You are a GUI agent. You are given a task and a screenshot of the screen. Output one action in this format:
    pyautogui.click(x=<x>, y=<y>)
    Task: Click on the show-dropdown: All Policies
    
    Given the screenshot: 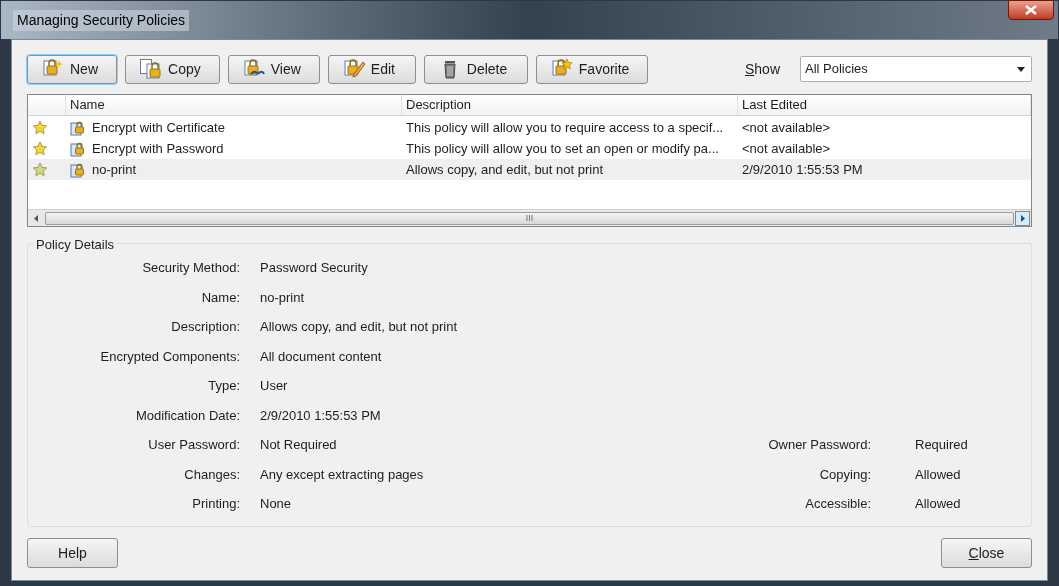 What is the action you would take?
    pyautogui.click(x=916, y=69)
    